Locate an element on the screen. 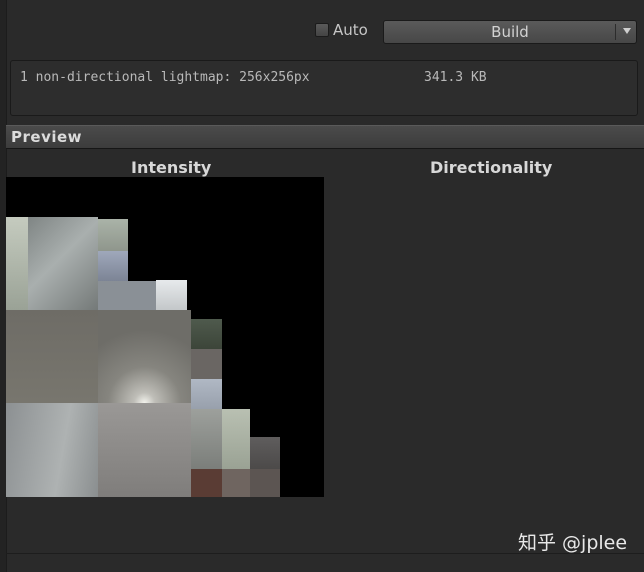 This screenshot has width=644, height=572. preview-title: Preview is located at coordinates (47, 137).